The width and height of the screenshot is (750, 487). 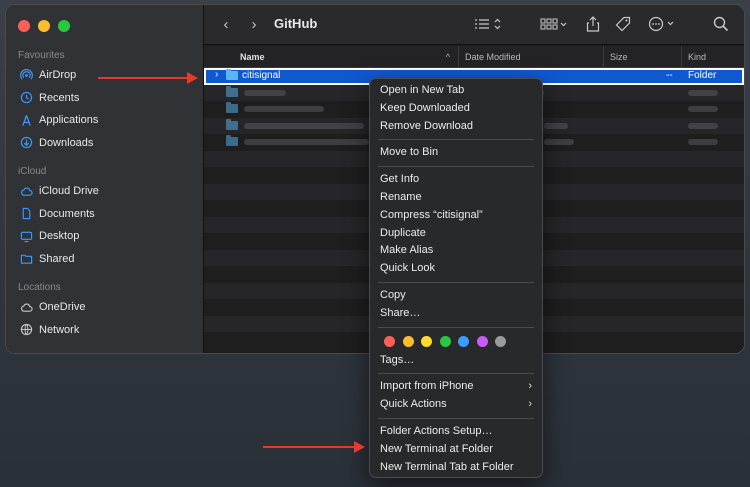 I want to click on list-view-icon, so click(x=488, y=24).